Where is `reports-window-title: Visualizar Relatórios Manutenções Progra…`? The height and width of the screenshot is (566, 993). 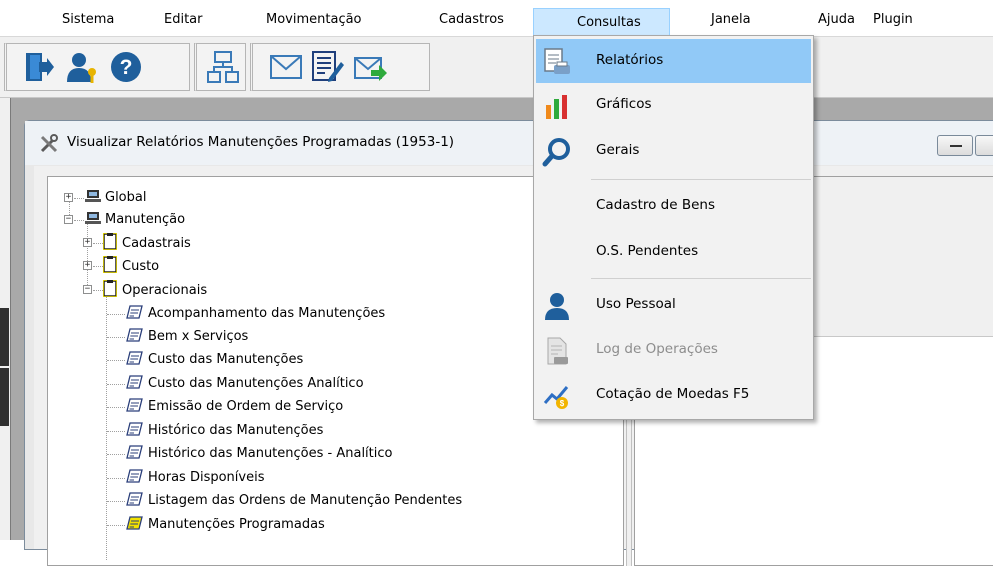
reports-window-title: Visualizar Relatórios Manutenções Progra… is located at coordinates (261, 142).